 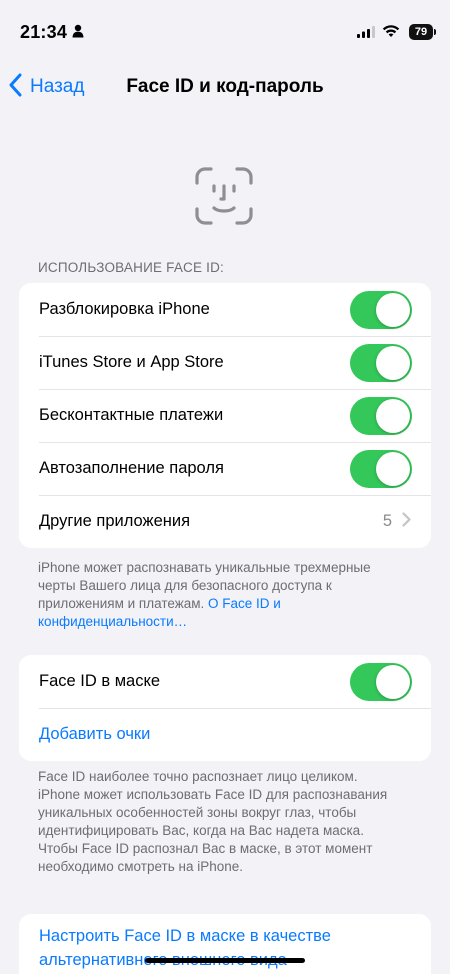 I want to click on nav-bar: Назад Face ID и код-пароль, so click(x=225, y=88).